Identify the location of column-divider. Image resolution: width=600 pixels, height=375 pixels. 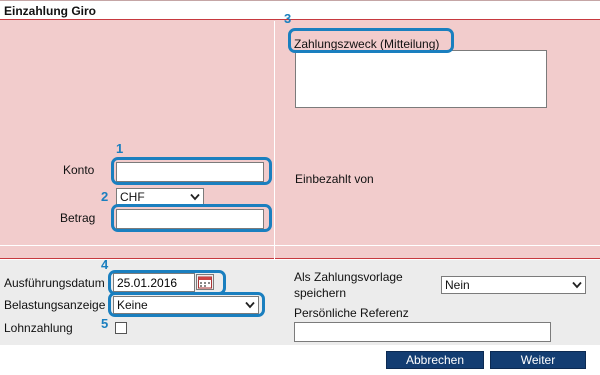
(274, 140).